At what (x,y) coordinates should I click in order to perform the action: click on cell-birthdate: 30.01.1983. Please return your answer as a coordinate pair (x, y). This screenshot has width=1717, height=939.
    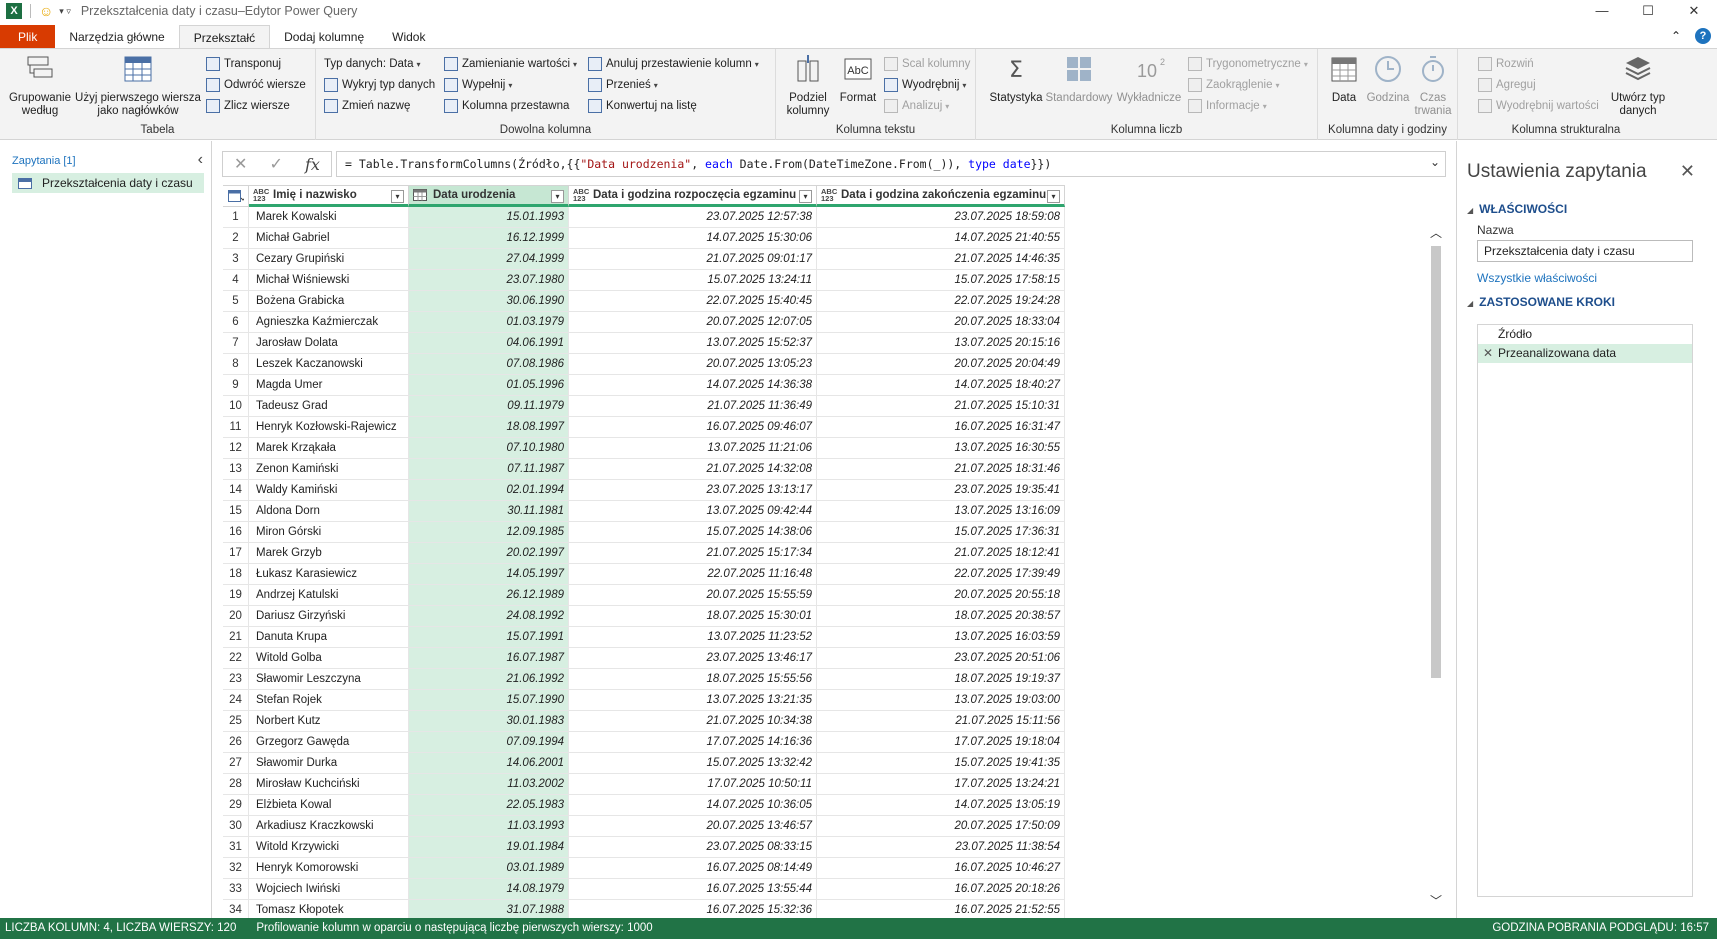
    Looking at the image, I should click on (489, 721).